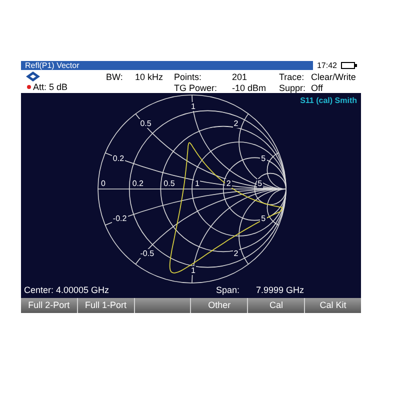 The width and height of the screenshot is (400, 400). I want to click on softkey: Cal Kit, so click(333, 305).